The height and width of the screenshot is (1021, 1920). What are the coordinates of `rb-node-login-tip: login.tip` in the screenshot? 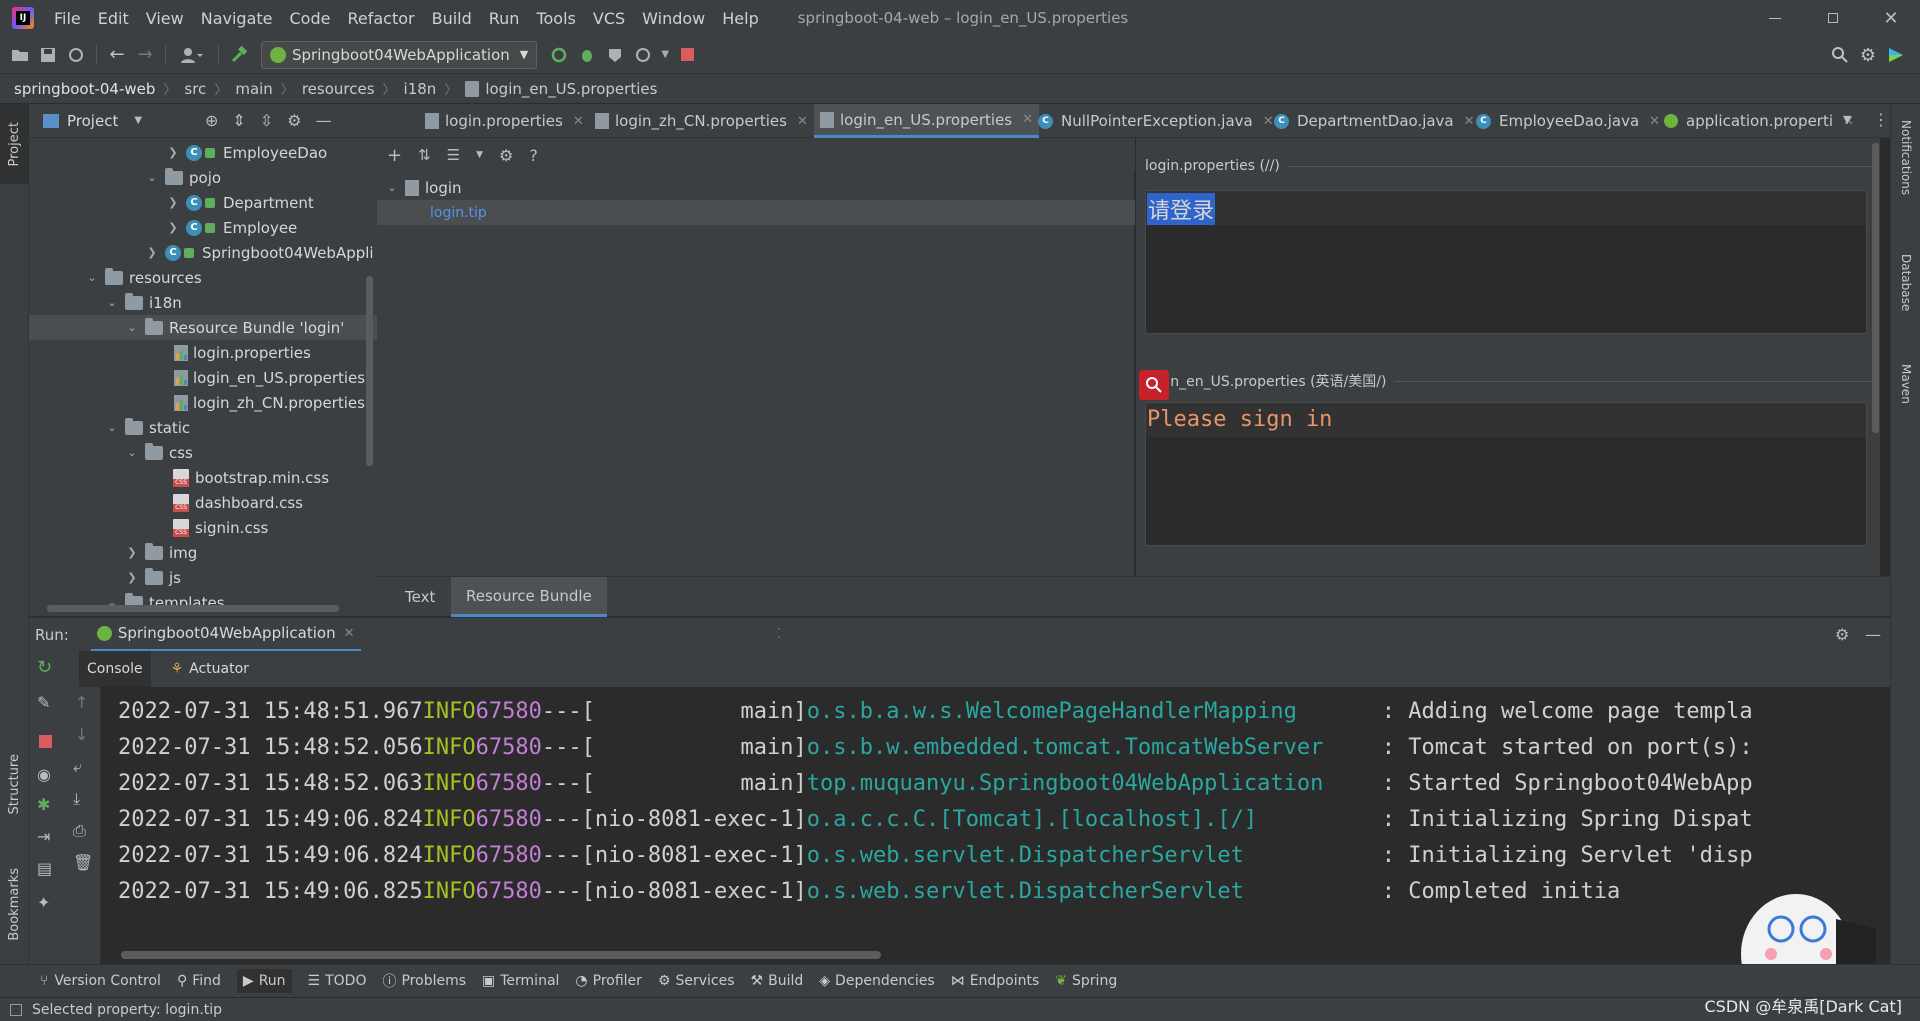 It's located at (756, 212).